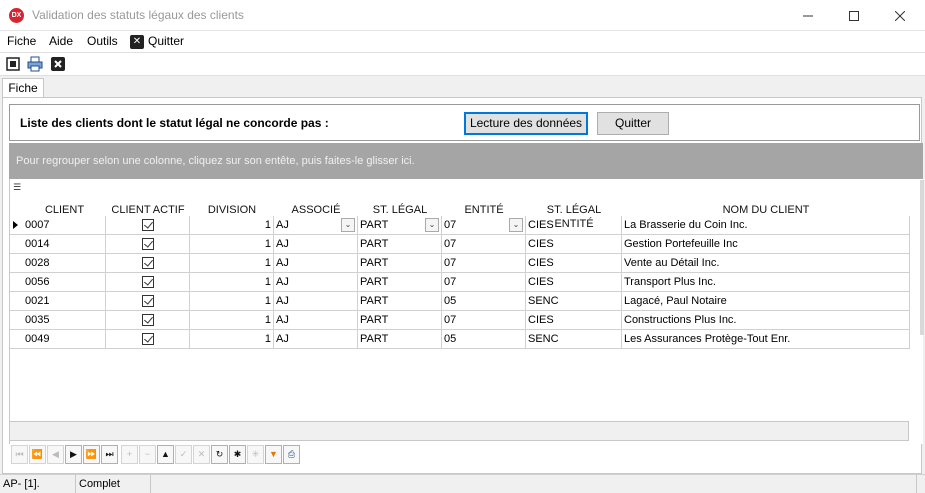 This screenshot has height=493, width=925. What do you see at coordinates (91, 454) in the screenshot?
I see `nav-next-page-icon: ⏩` at bounding box center [91, 454].